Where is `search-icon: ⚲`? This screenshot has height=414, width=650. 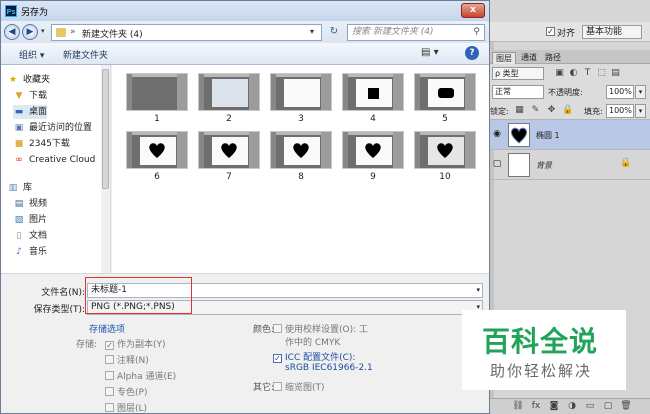
search-icon: ⚲ is located at coordinates (476, 32).